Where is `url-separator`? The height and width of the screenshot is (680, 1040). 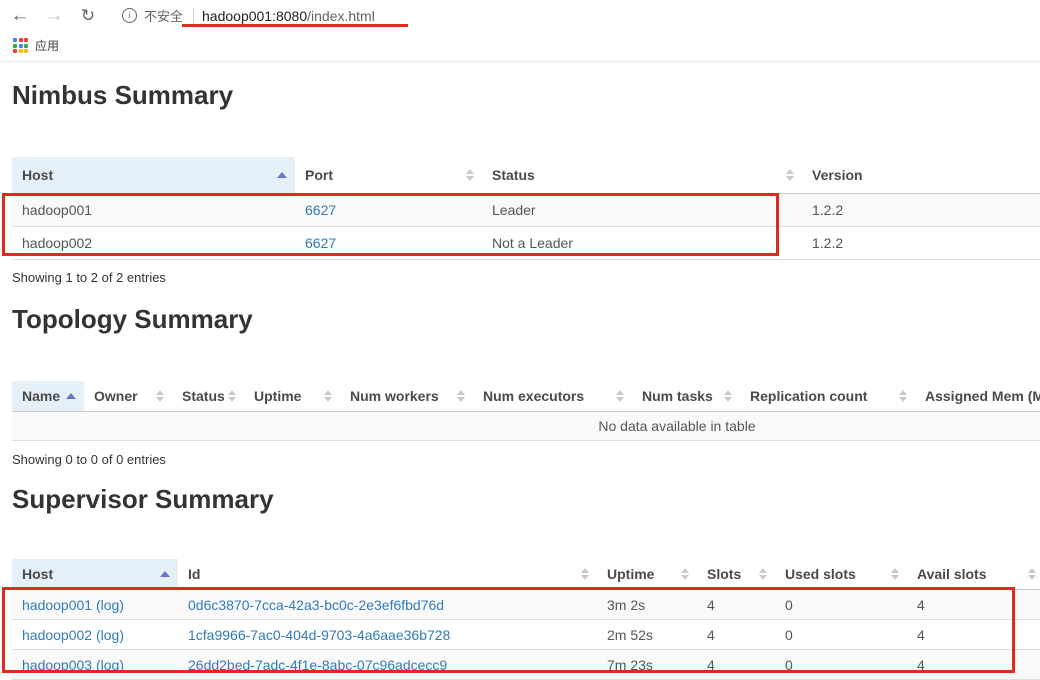
url-separator is located at coordinates (194, 15).